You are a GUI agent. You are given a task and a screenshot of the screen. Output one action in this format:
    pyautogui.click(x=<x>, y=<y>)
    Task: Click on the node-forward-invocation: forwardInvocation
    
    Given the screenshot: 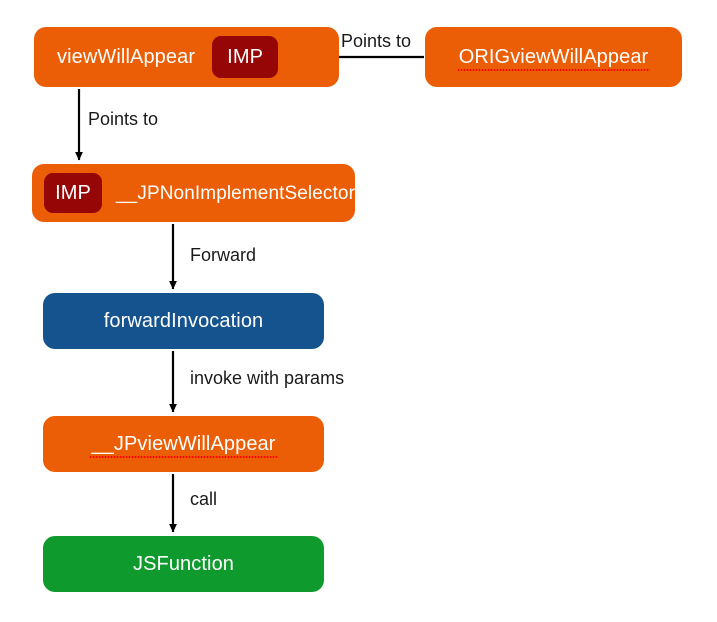 What is the action you would take?
    pyautogui.click(x=183, y=321)
    